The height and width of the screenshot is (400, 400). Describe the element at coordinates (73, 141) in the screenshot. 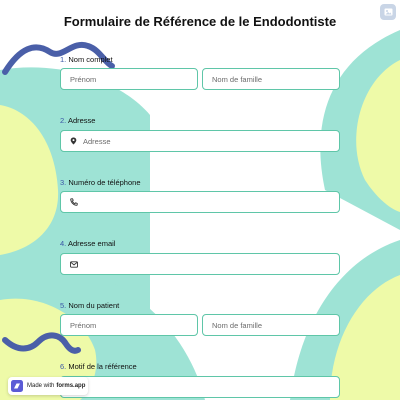

I see `location-pin-icon` at that location.